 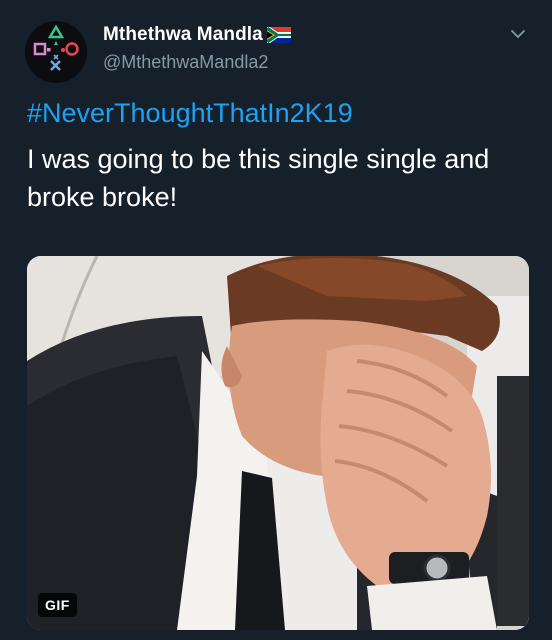 I want to click on display-name: Mthethwa Mandla, so click(x=183, y=35).